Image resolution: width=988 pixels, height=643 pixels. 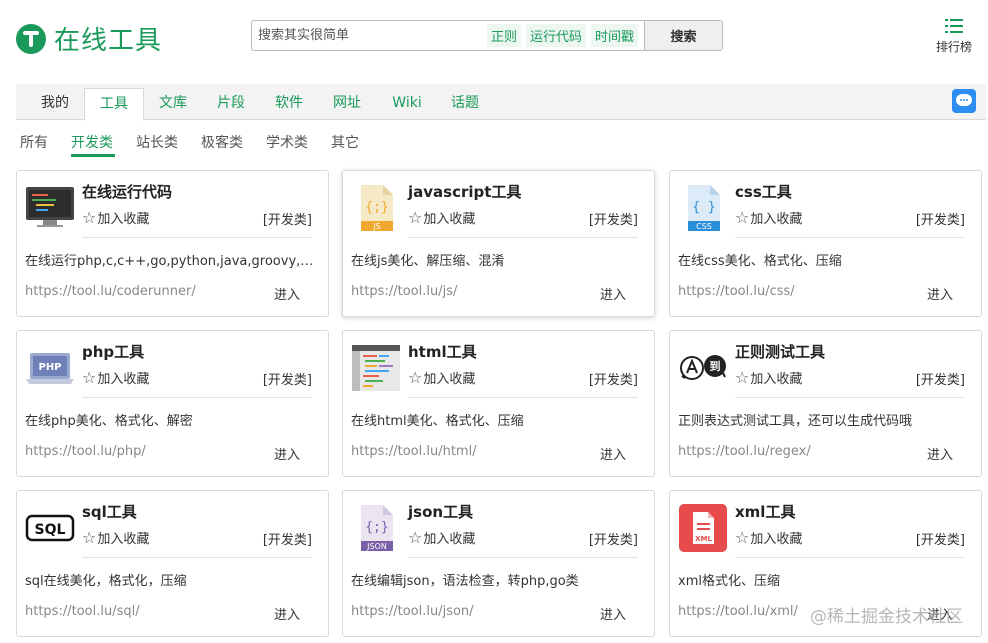 What do you see at coordinates (407, 104) in the screenshot?
I see `tab-wiki: Wiki` at bounding box center [407, 104].